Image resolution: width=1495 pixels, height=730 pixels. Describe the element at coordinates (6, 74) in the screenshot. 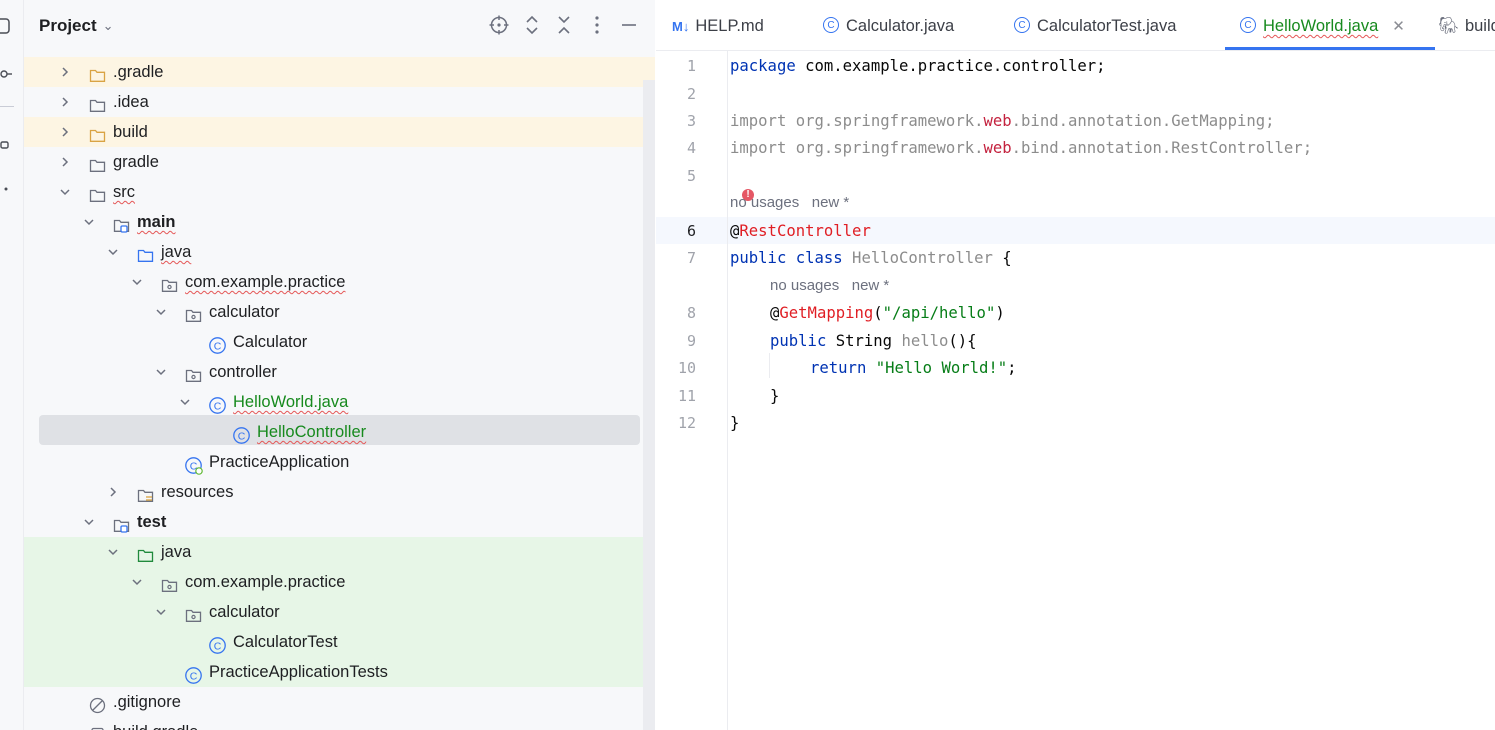

I see `commit-icon` at that location.